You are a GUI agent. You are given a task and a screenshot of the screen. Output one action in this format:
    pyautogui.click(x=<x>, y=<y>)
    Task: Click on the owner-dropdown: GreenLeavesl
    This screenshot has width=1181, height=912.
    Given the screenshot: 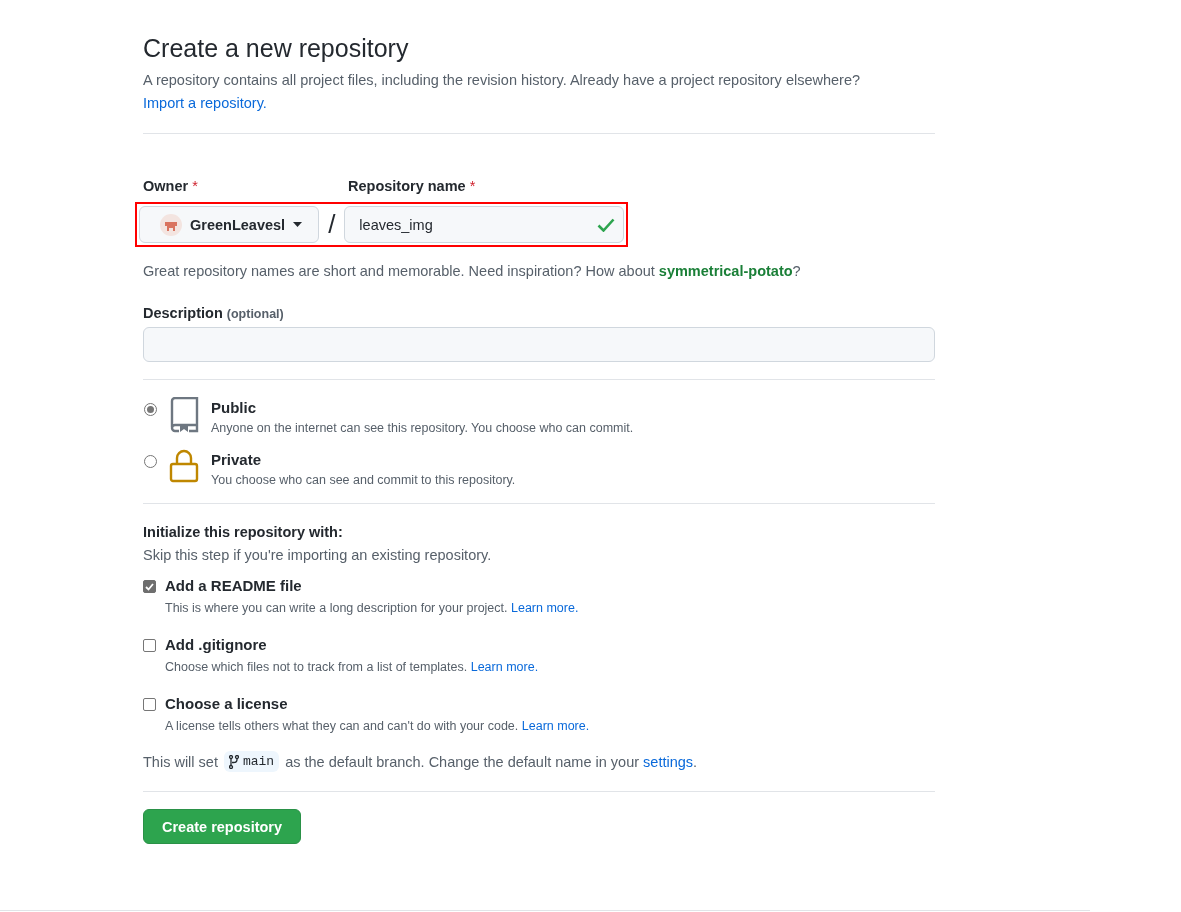 What is the action you would take?
    pyautogui.click(x=229, y=224)
    